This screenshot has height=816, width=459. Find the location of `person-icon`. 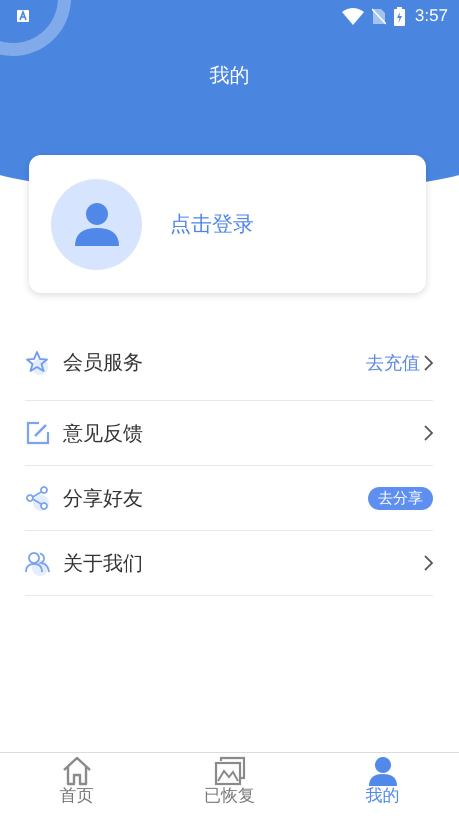

person-icon is located at coordinates (382, 771).